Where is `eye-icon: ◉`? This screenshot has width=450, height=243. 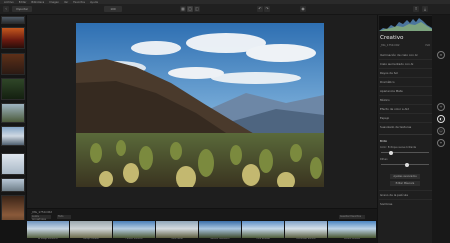
eye-icon: ◉ is located at coordinates (303, 9).